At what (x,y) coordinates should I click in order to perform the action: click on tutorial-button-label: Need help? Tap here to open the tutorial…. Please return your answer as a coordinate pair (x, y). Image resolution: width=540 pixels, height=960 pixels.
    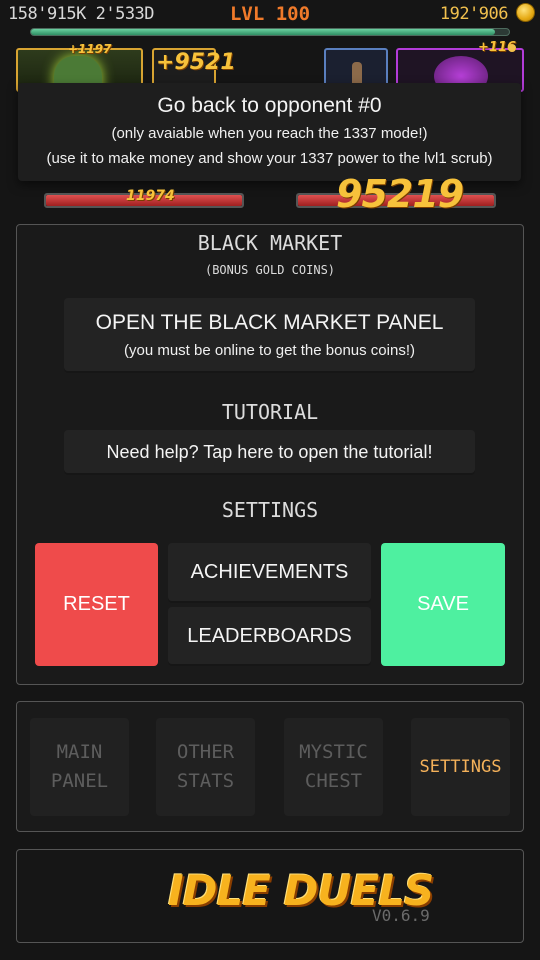
    Looking at the image, I should click on (269, 452).